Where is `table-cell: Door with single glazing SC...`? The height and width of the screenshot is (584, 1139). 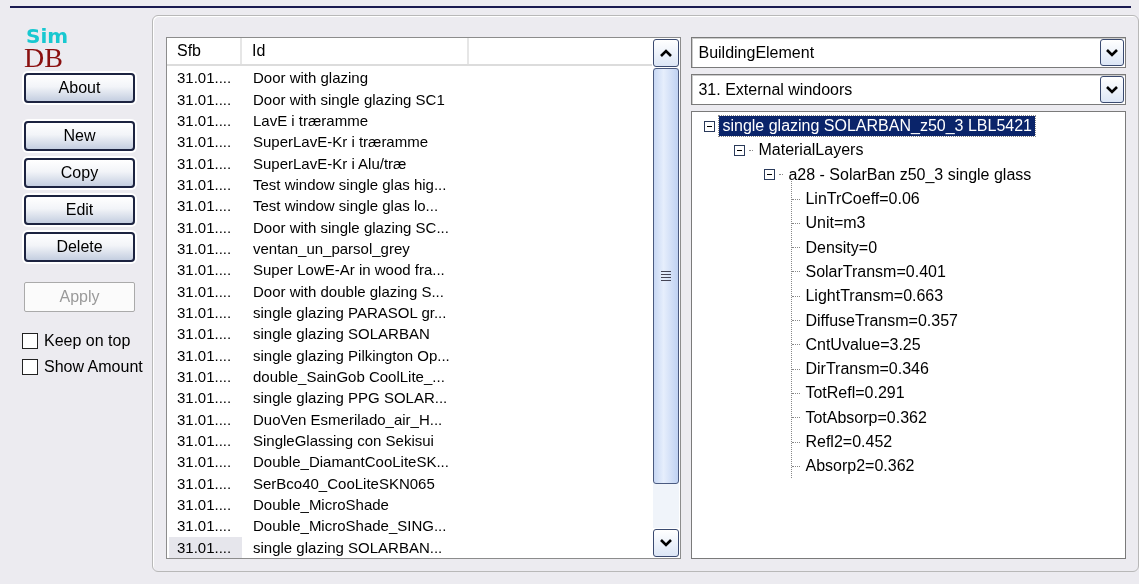
table-cell: Door with single glazing SC... is located at coordinates (345, 227).